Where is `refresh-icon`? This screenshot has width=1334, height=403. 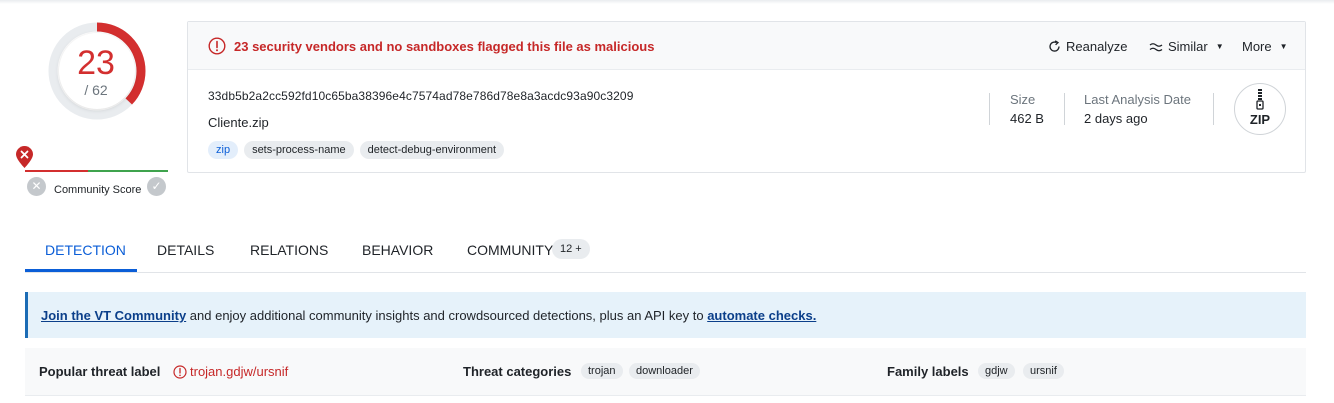
refresh-icon is located at coordinates (1054, 46).